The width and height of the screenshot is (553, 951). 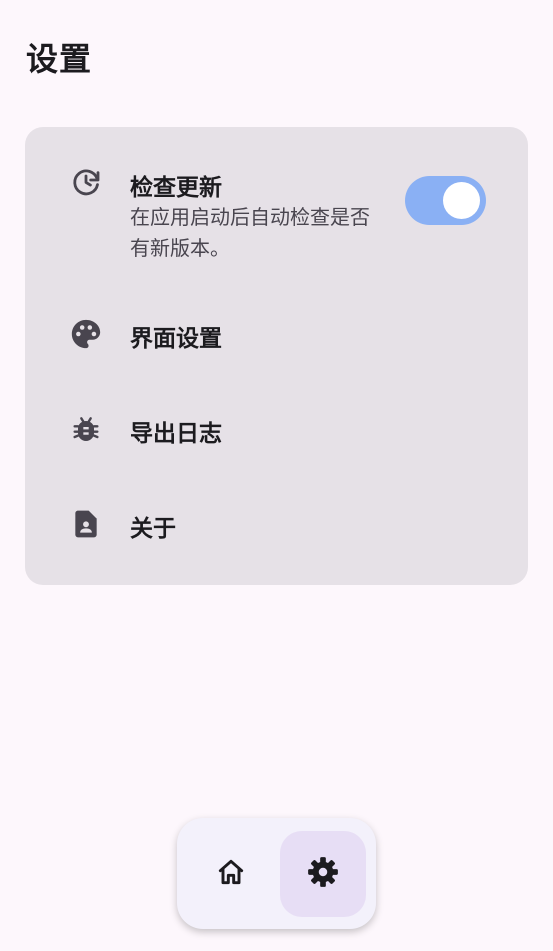 I want to click on auto-update-toggle, so click(x=445, y=200).